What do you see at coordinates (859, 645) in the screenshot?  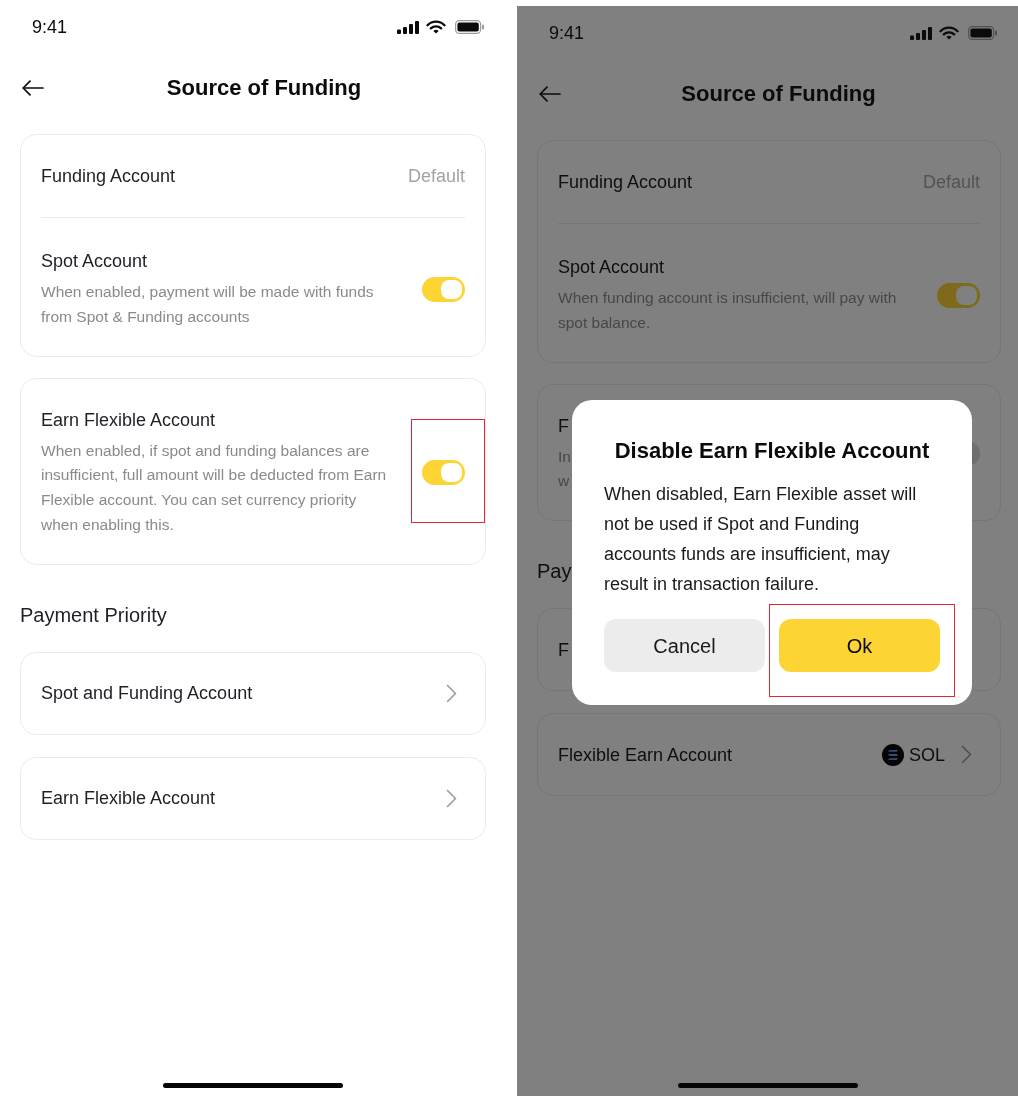 I see `ok-button: Ok` at bounding box center [859, 645].